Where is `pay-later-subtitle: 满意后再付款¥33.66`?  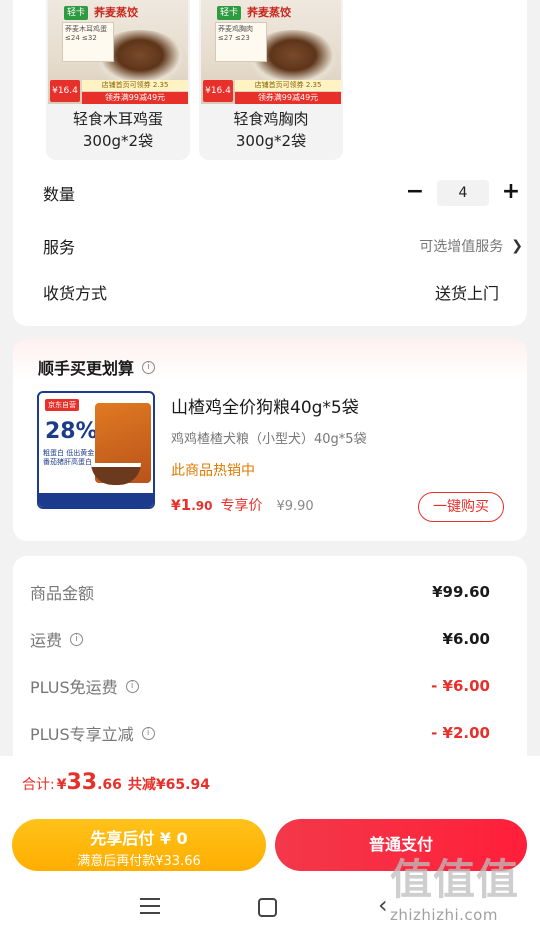
pay-later-subtitle: 满意后再付款¥33.66 is located at coordinates (139, 861).